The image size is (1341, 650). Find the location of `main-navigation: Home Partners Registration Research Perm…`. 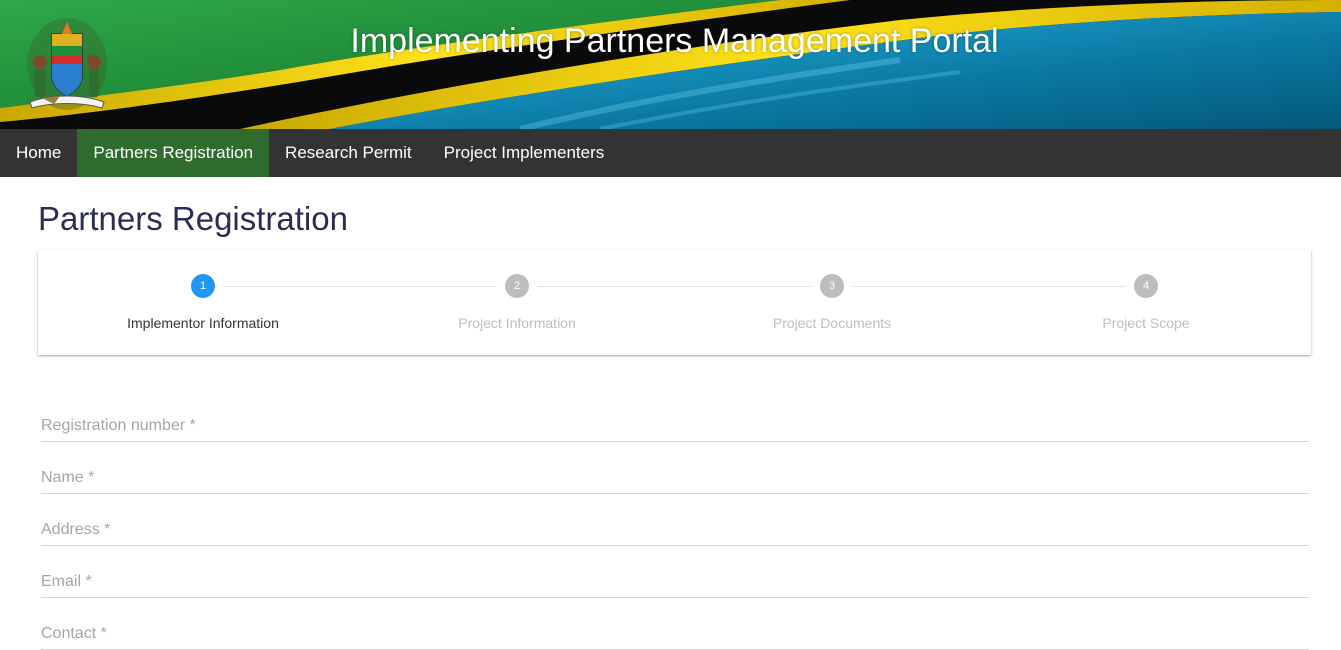

main-navigation: Home Partners Registration Research Perm… is located at coordinates (670, 153).